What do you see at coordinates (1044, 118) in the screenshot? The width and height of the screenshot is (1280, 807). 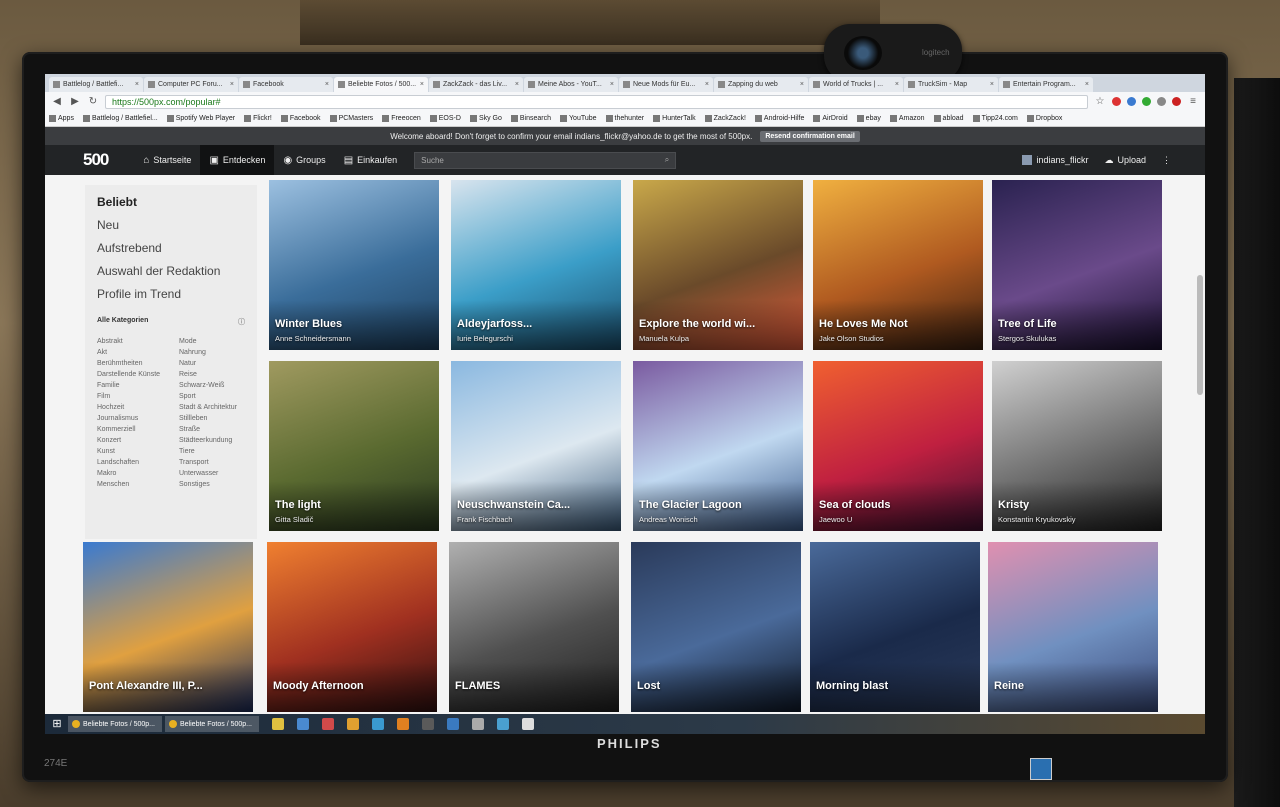 I see `bookmark-item: Dropbox` at bounding box center [1044, 118].